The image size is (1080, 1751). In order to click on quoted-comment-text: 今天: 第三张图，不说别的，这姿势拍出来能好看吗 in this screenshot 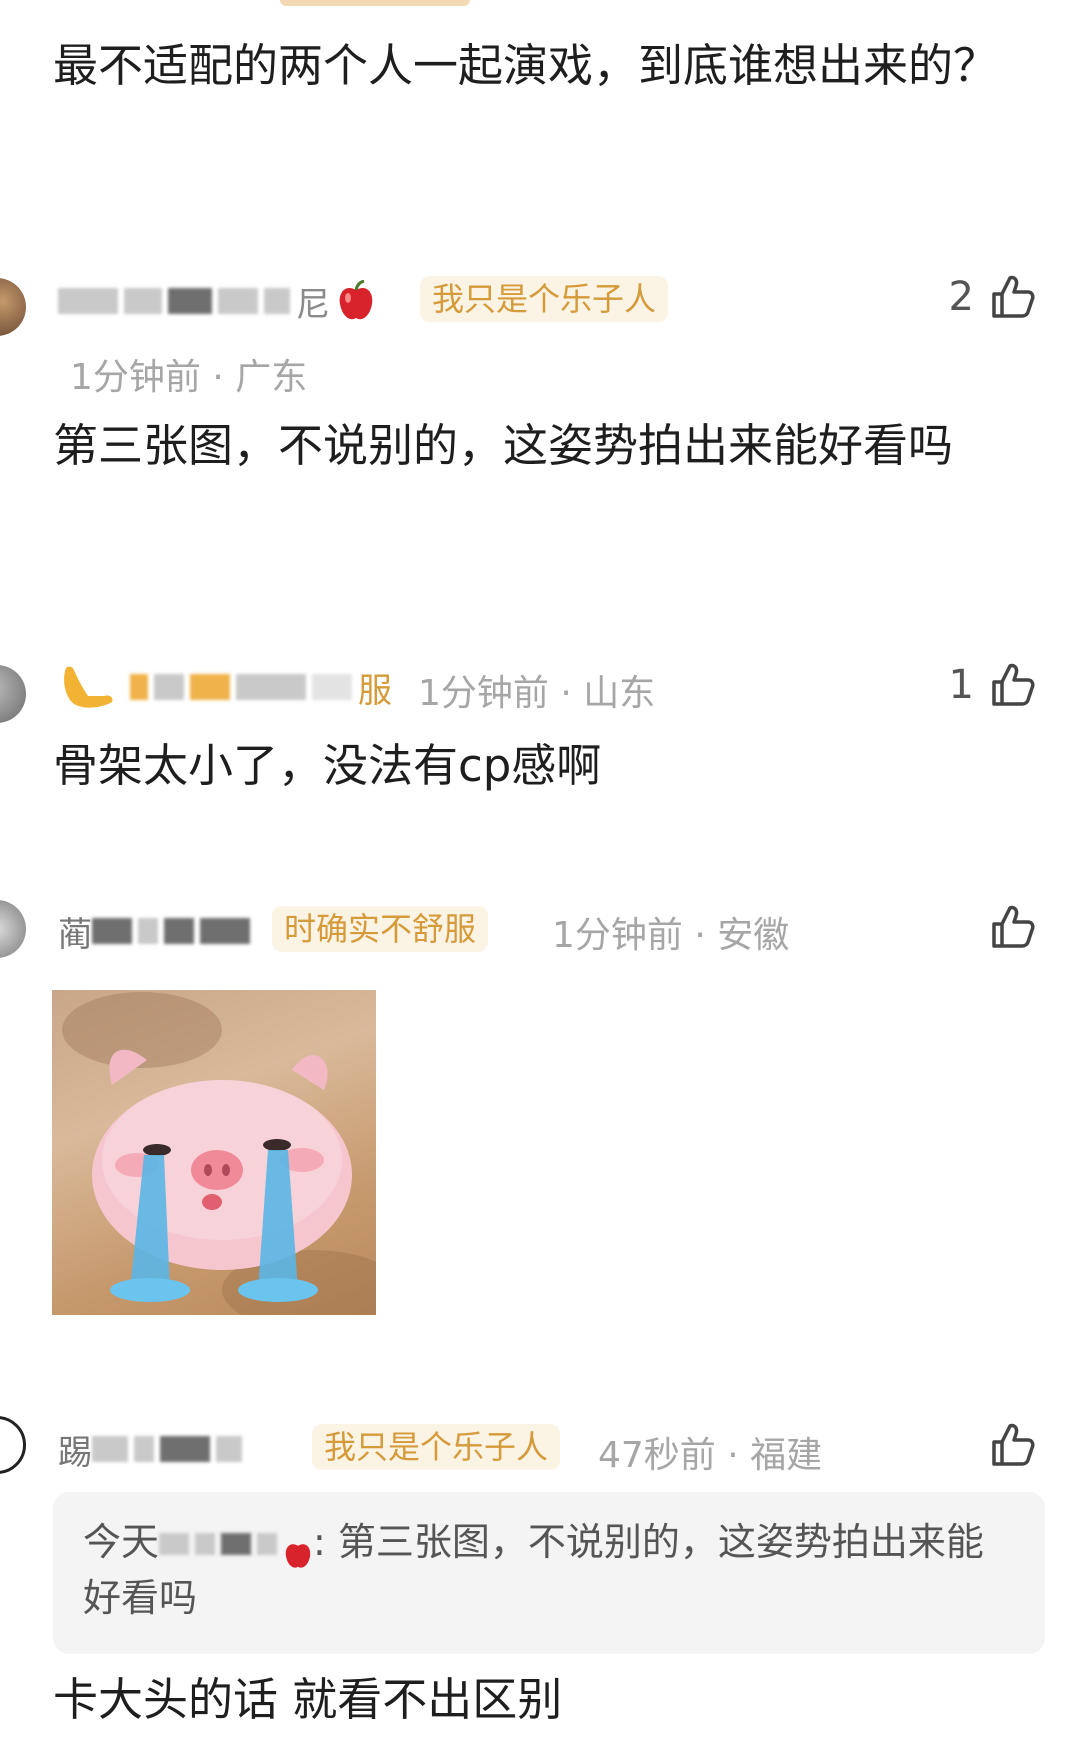, I will do `click(533, 1570)`.